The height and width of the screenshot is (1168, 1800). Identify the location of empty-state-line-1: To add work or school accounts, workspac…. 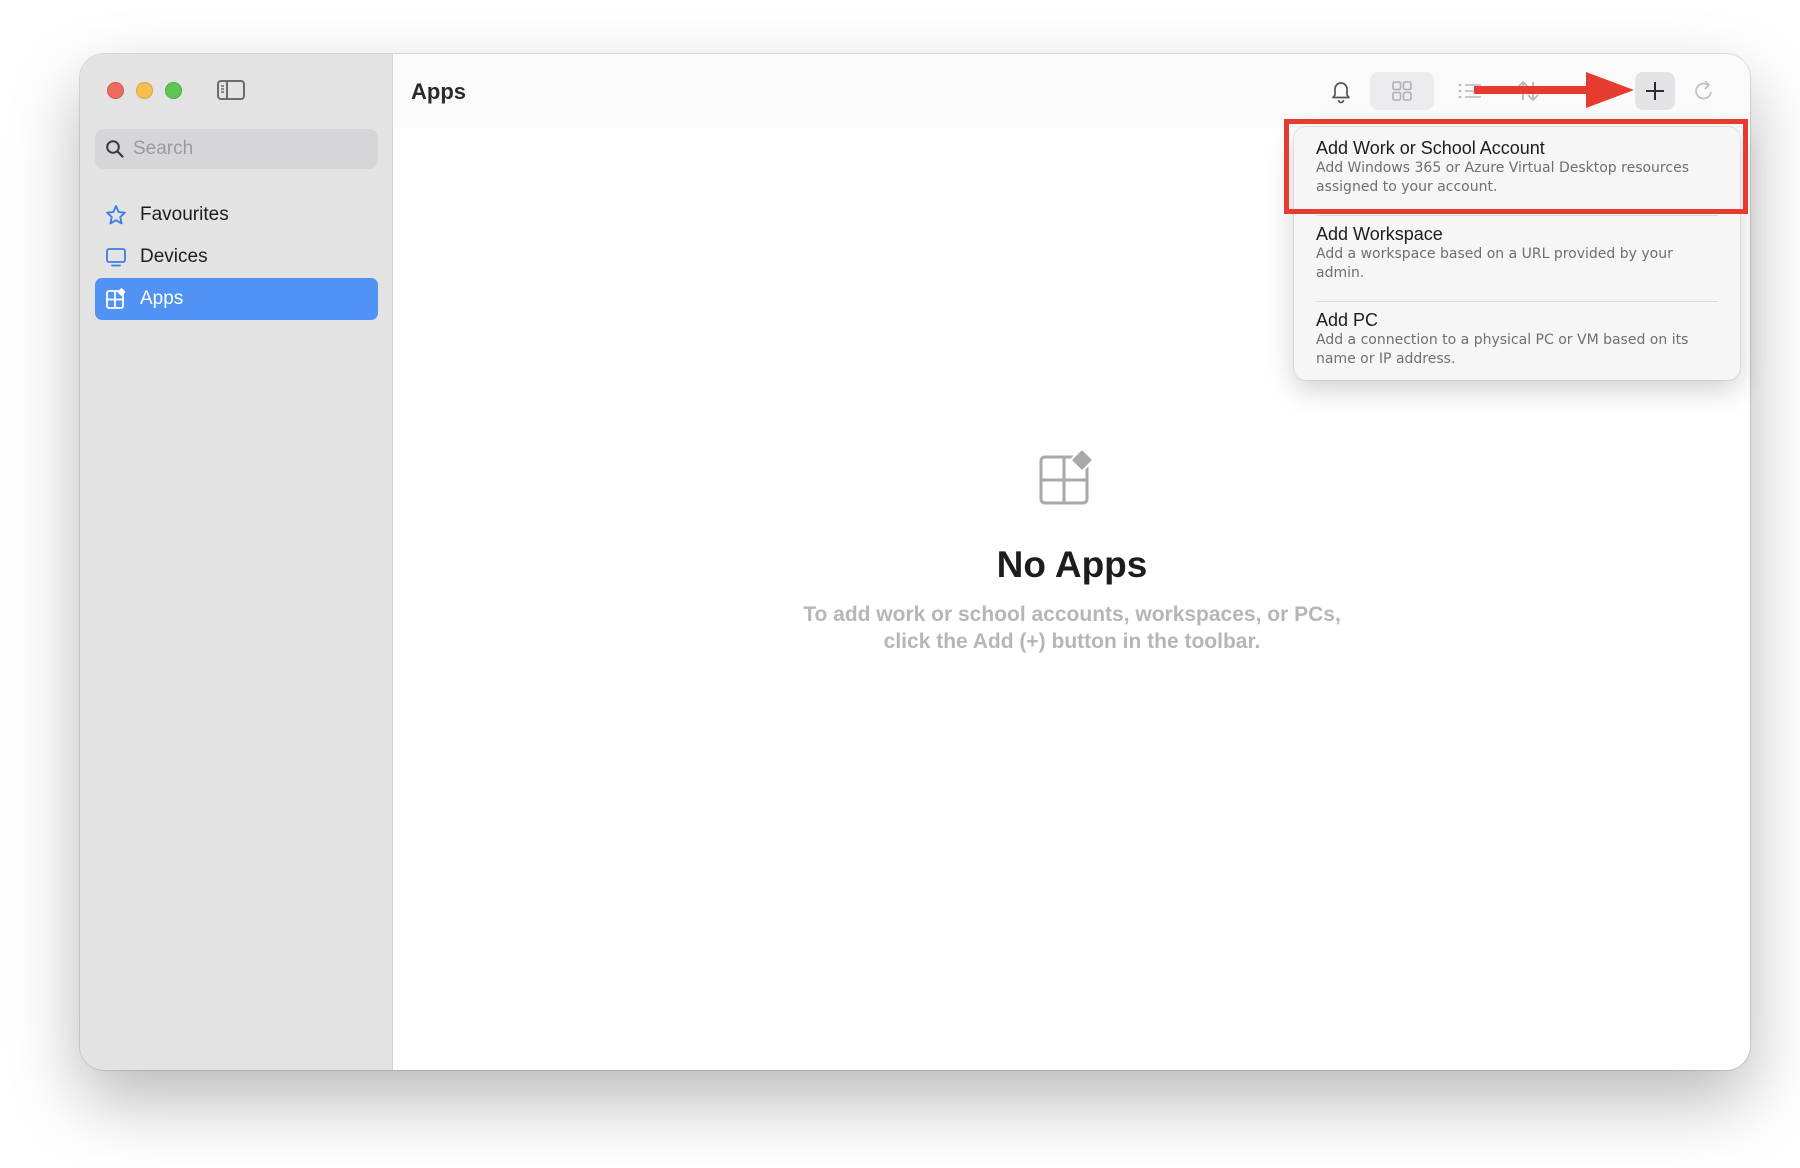
(1072, 614).